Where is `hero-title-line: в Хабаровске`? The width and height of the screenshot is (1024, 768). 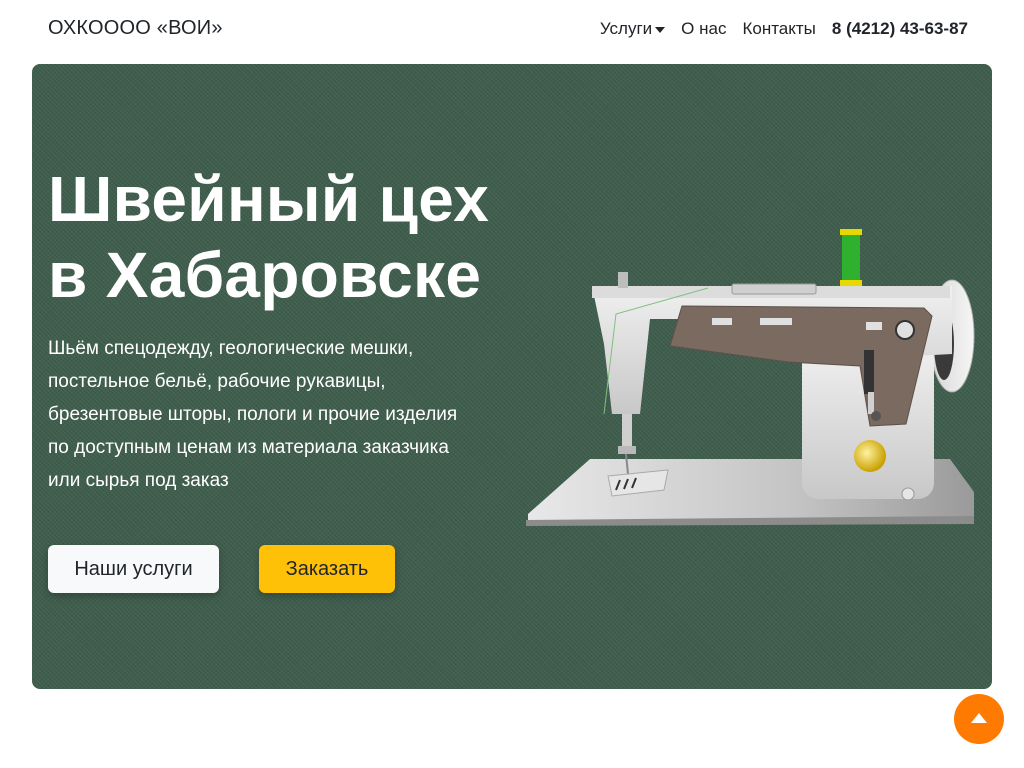 hero-title-line: в Хабаровске is located at coordinates (265, 275).